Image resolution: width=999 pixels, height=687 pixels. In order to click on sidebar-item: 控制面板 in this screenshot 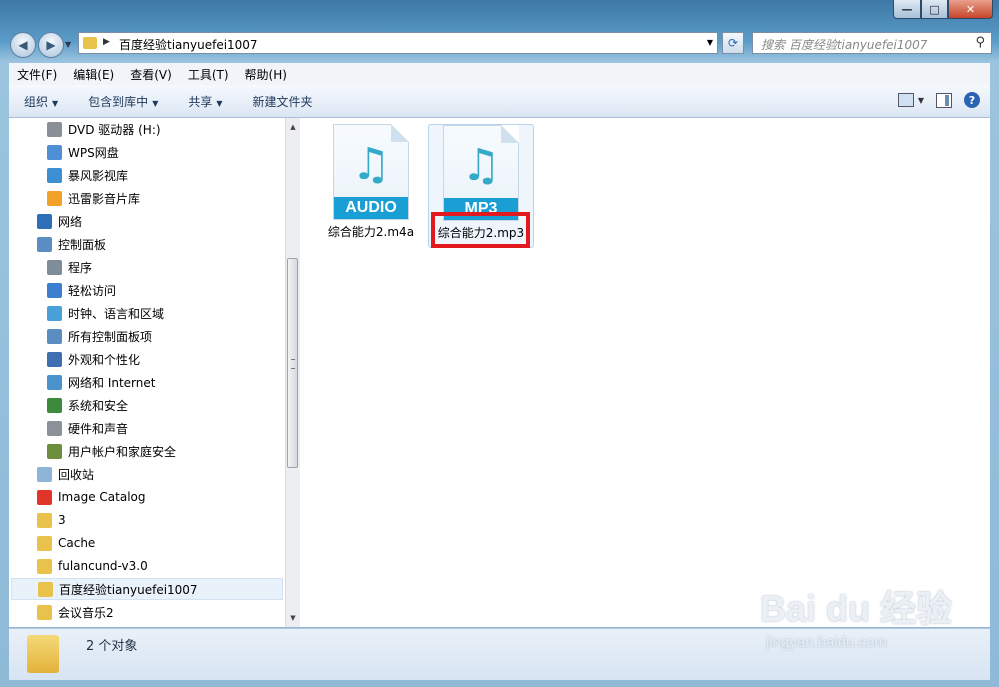, I will do `click(71, 244)`.